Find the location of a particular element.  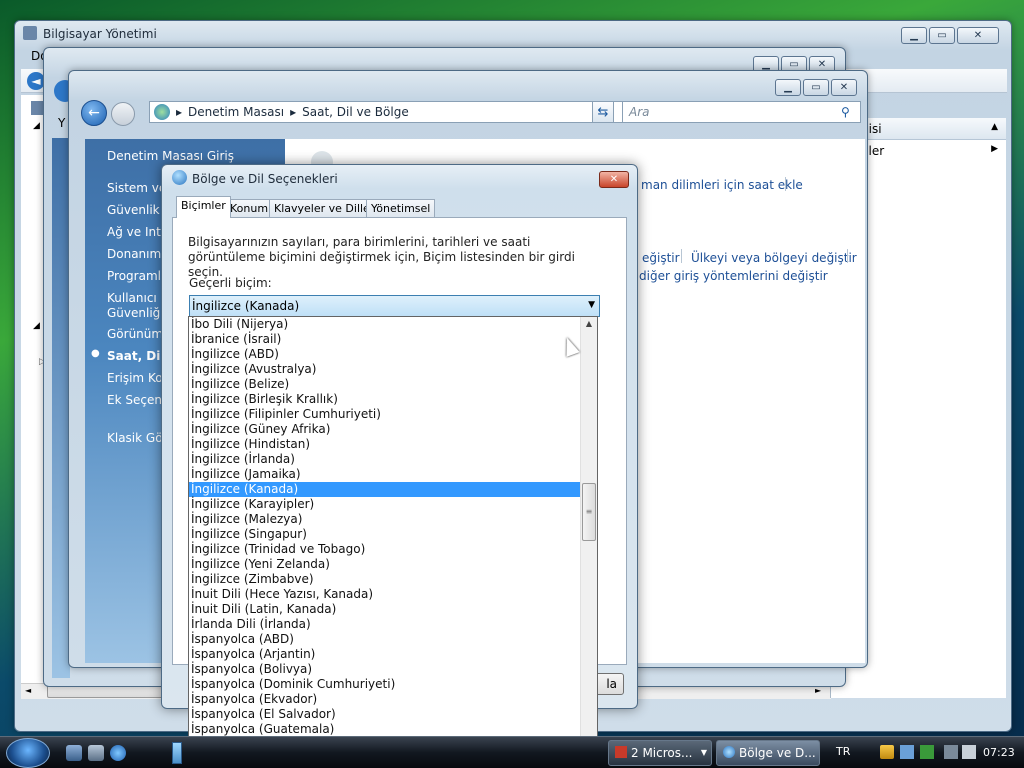

refresh-icon: ⇆ is located at coordinates (603, 112).